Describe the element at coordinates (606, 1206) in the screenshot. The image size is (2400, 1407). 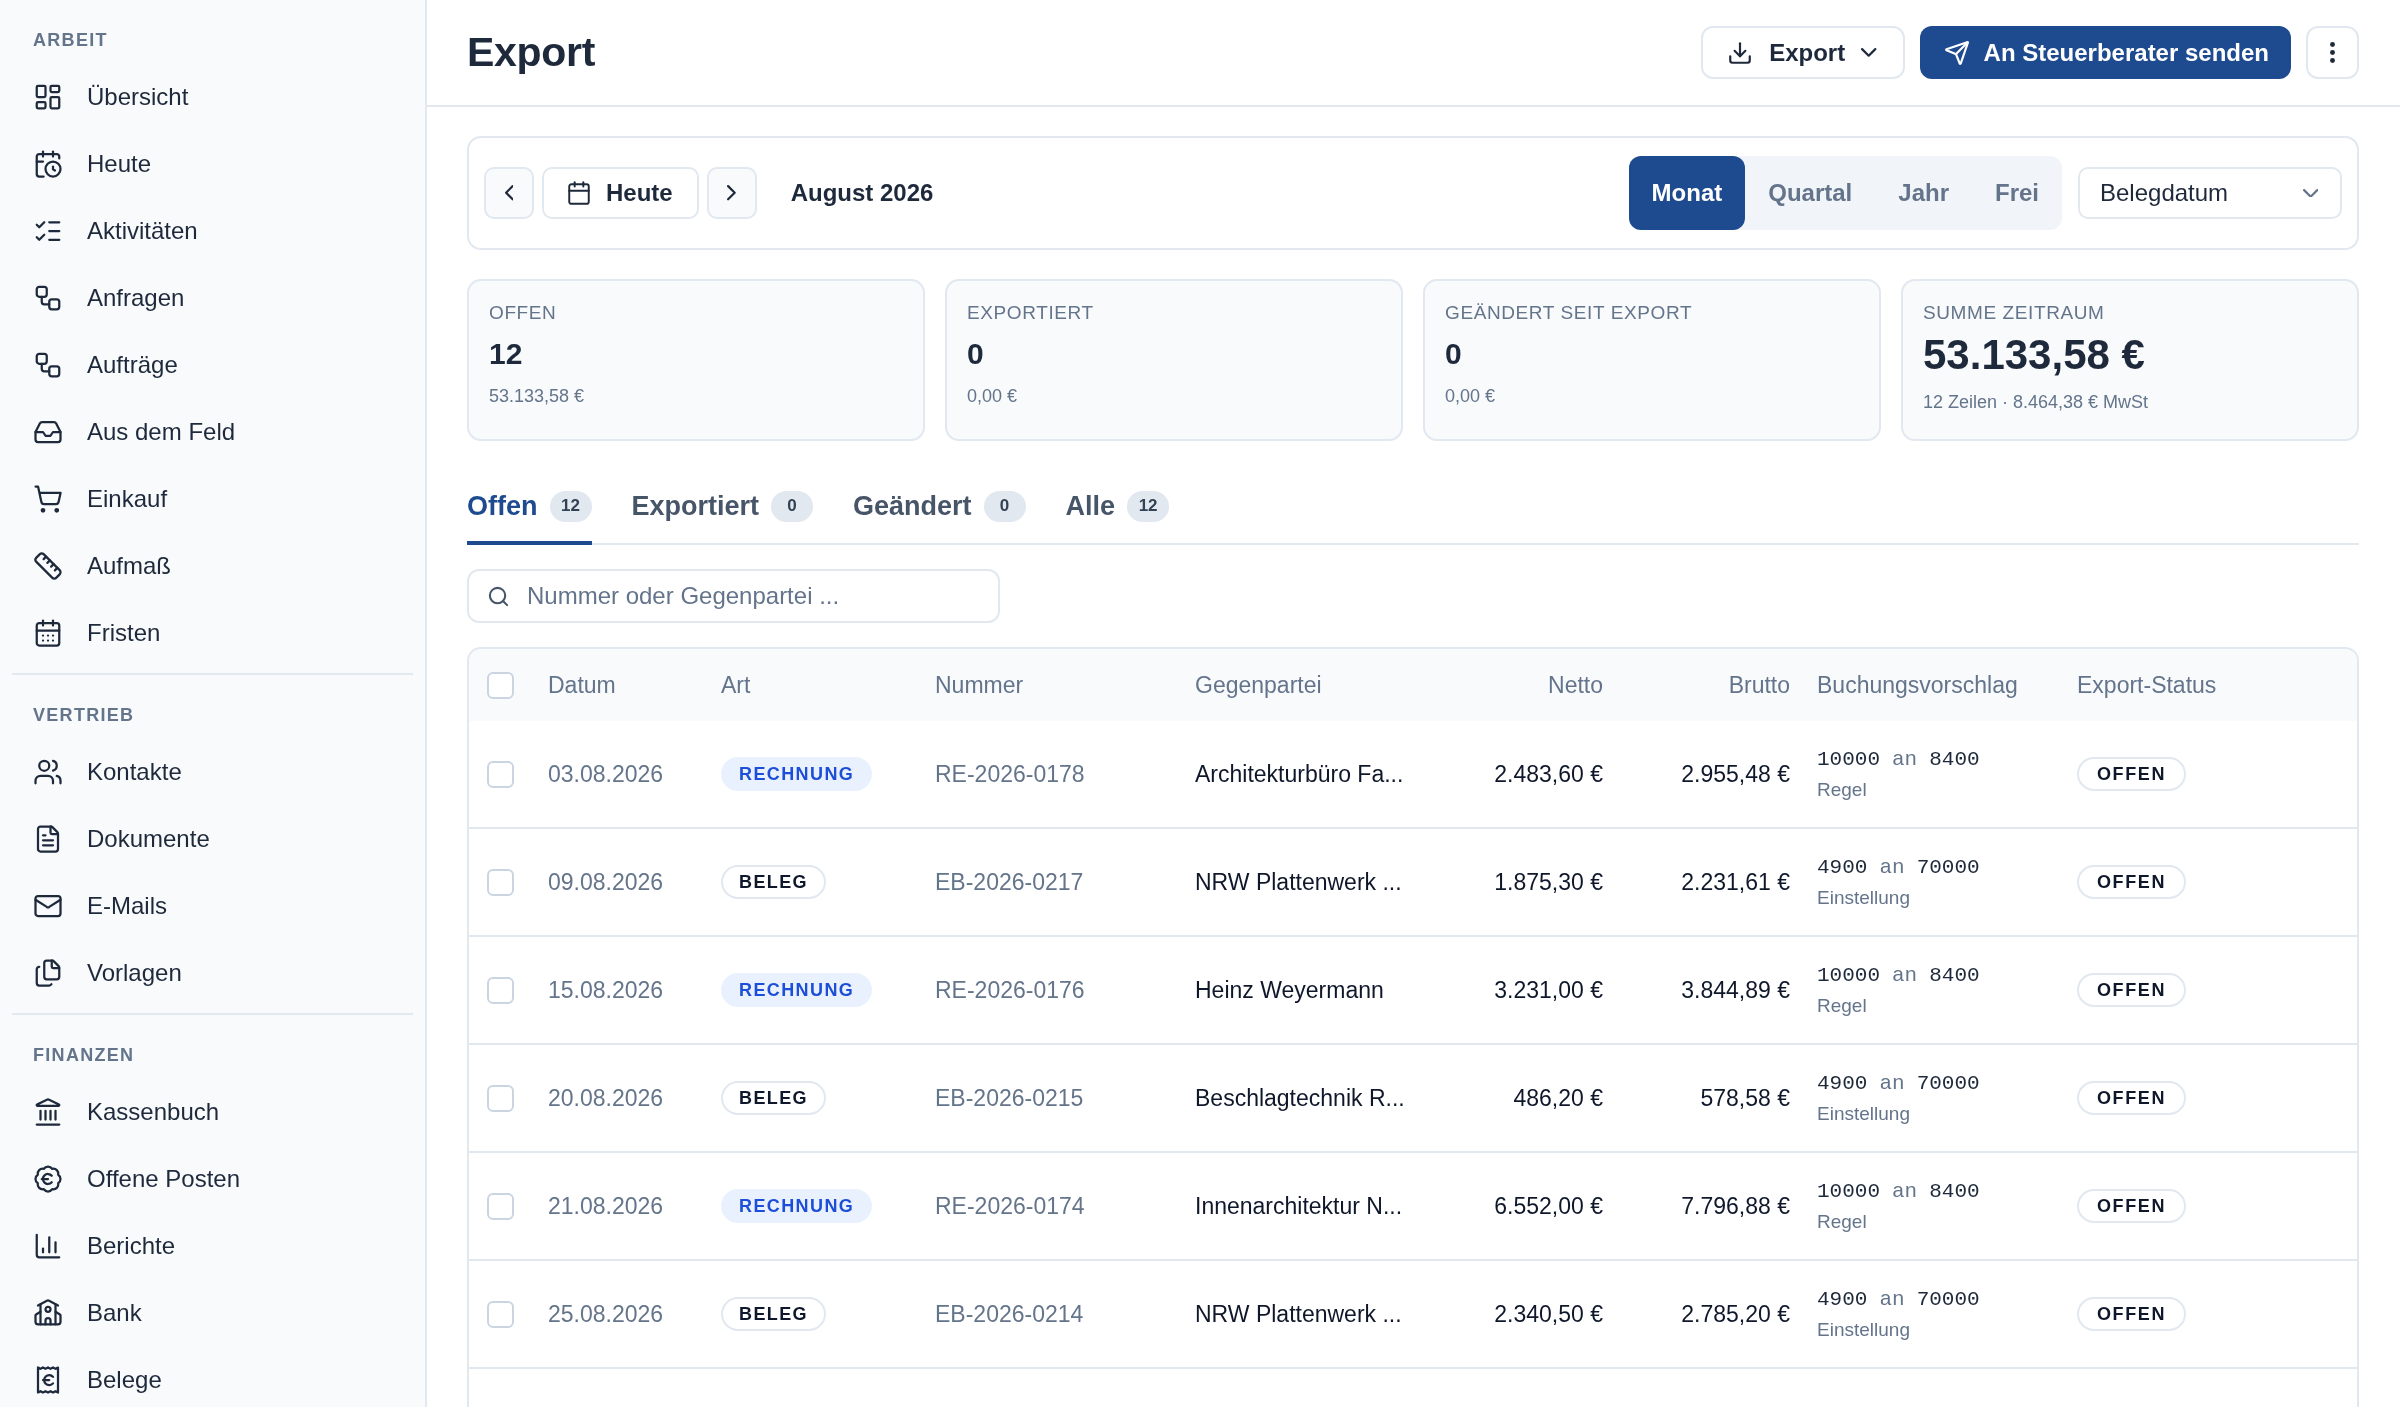
I see `date-text: 21.08.2026` at that location.